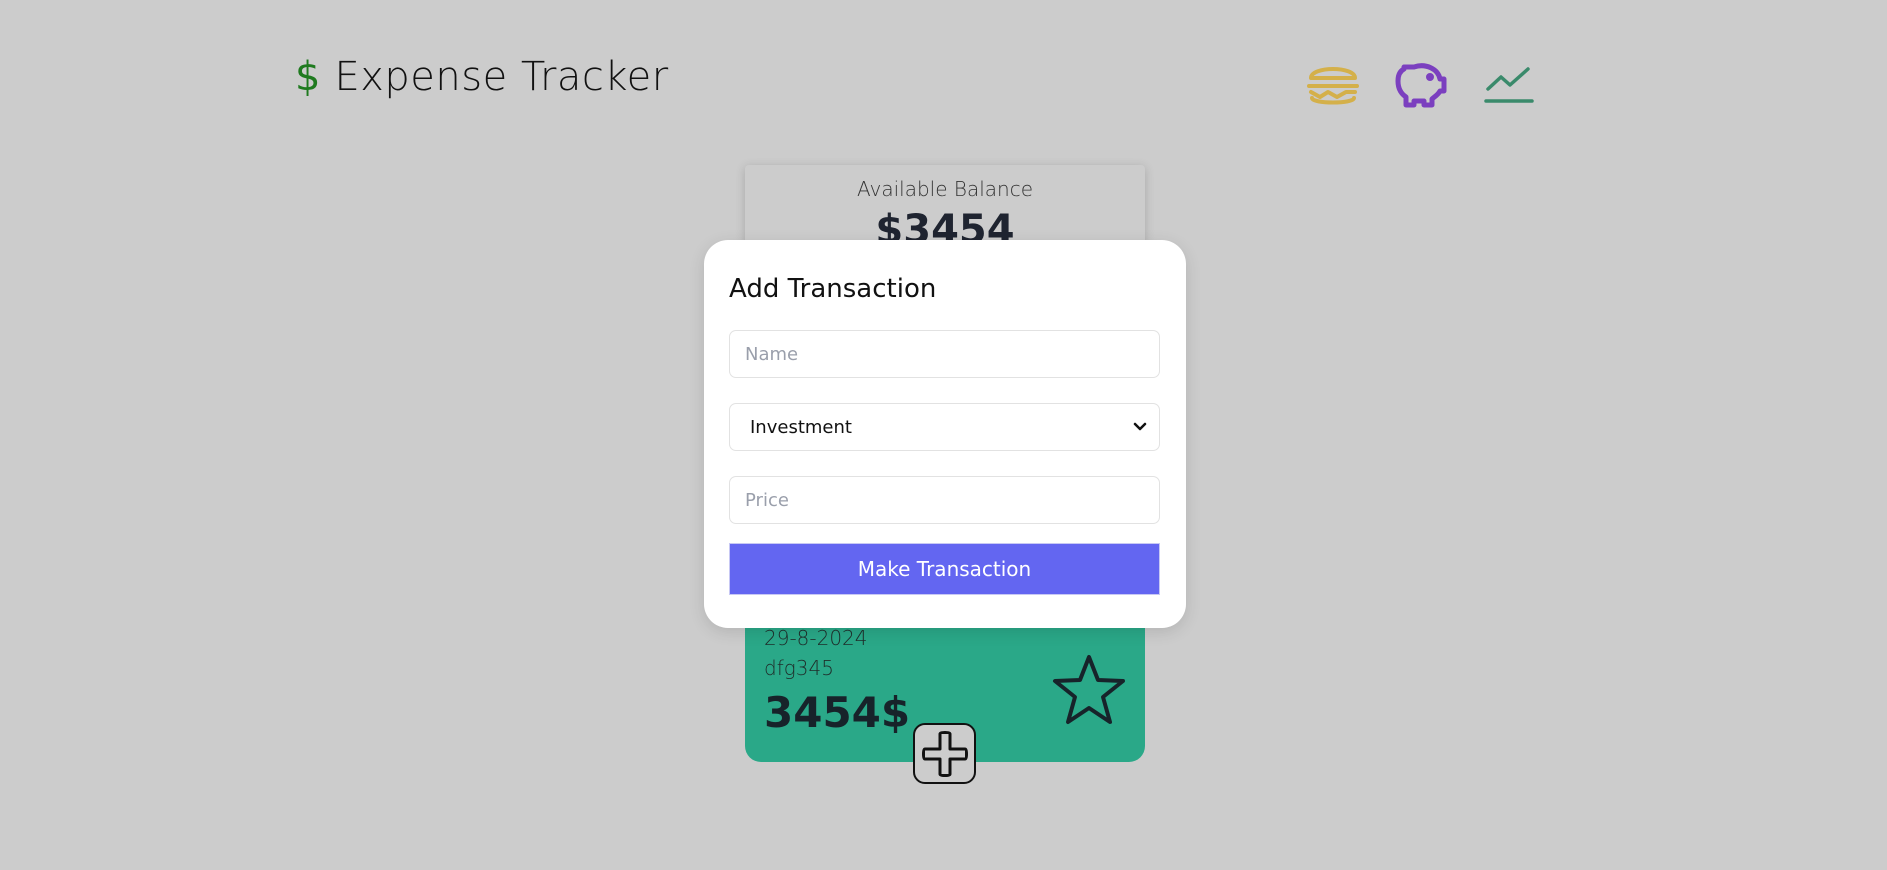 This screenshot has height=870, width=1887. What do you see at coordinates (944, 427) in the screenshot?
I see `category-select: Investment` at bounding box center [944, 427].